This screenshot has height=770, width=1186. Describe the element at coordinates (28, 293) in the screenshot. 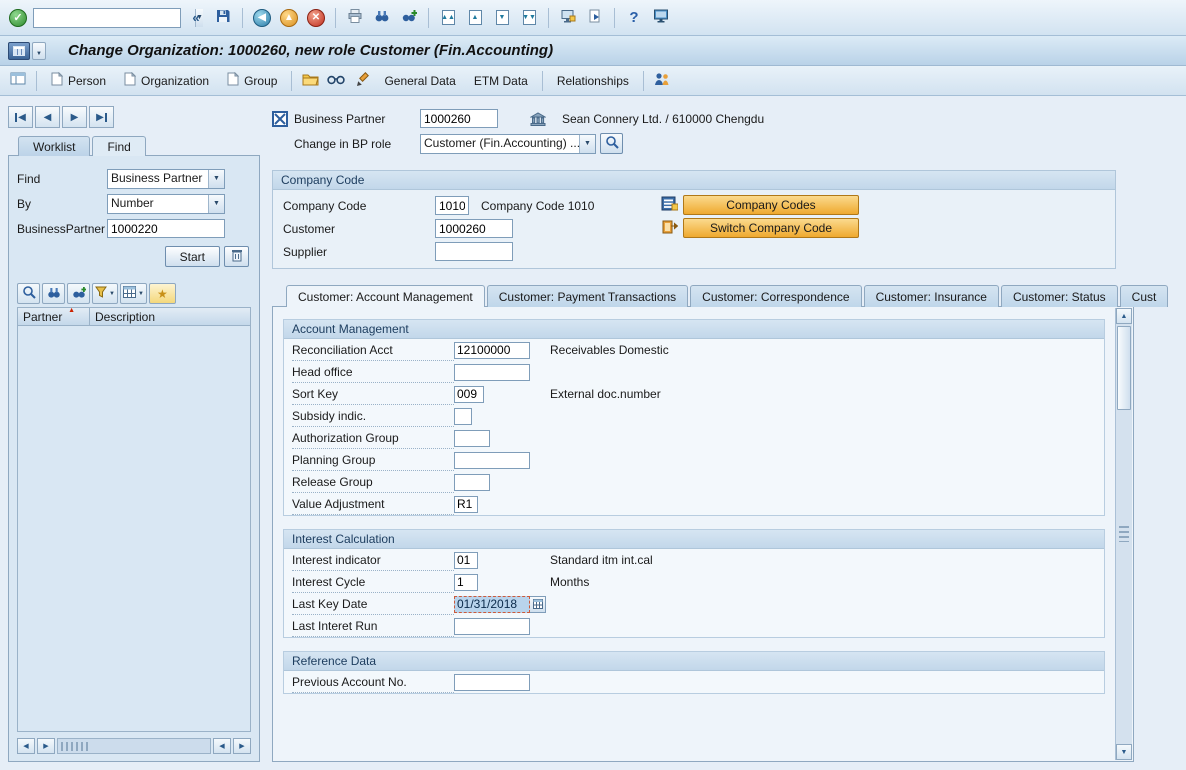

I see `search-button` at that location.